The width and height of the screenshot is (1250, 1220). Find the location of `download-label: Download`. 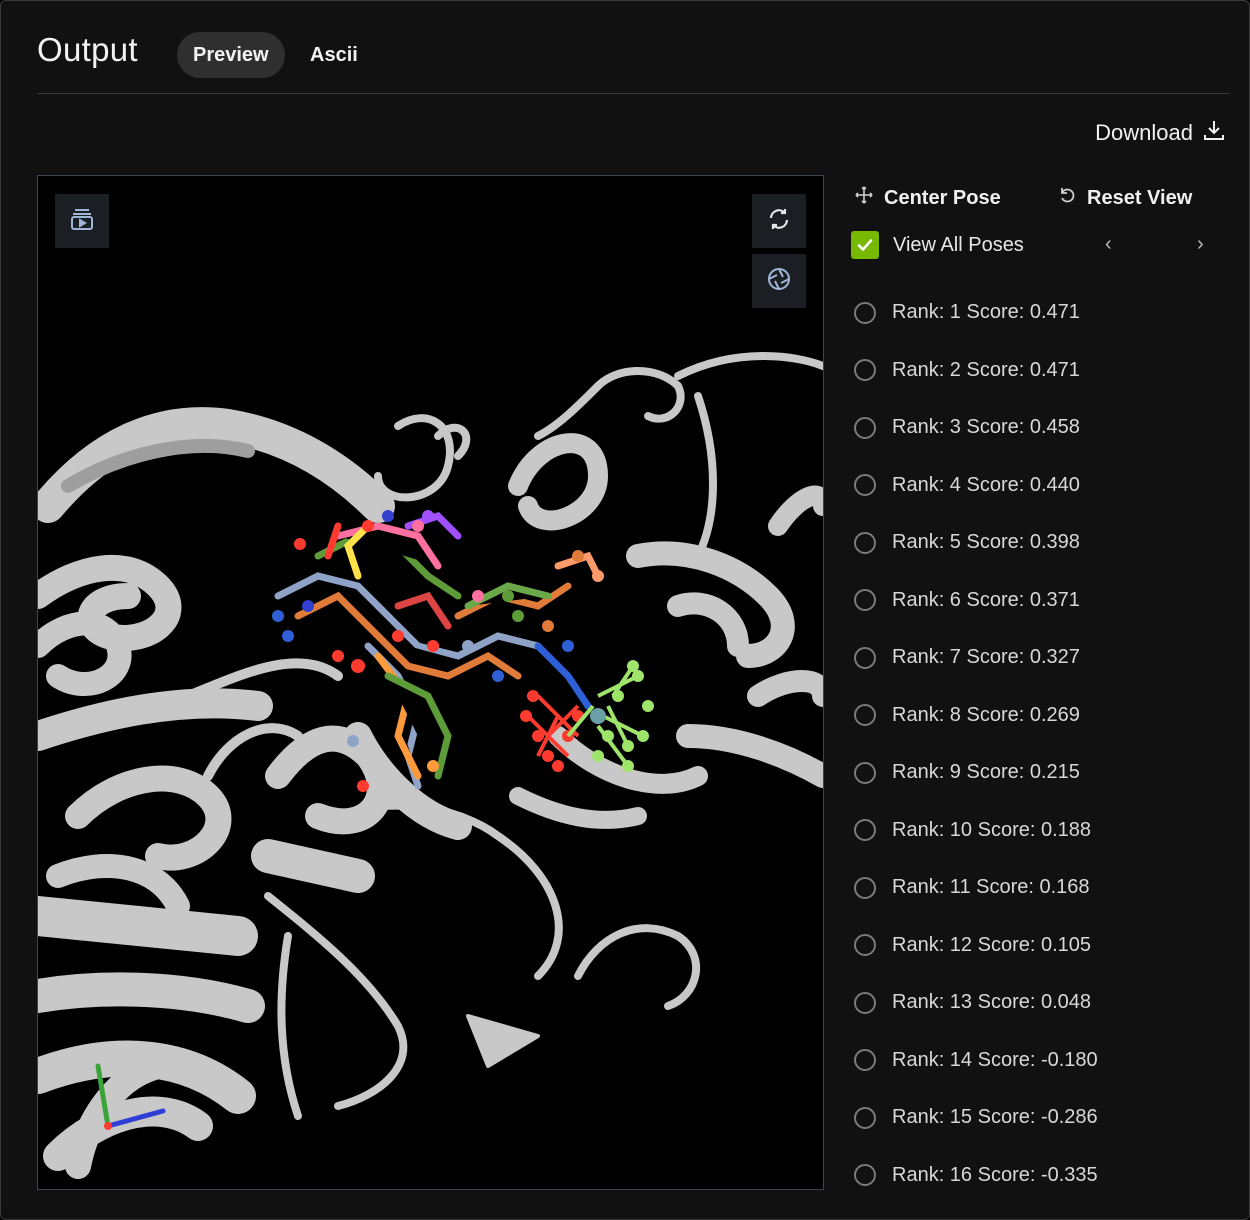

download-label: Download is located at coordinates (1144, 132).